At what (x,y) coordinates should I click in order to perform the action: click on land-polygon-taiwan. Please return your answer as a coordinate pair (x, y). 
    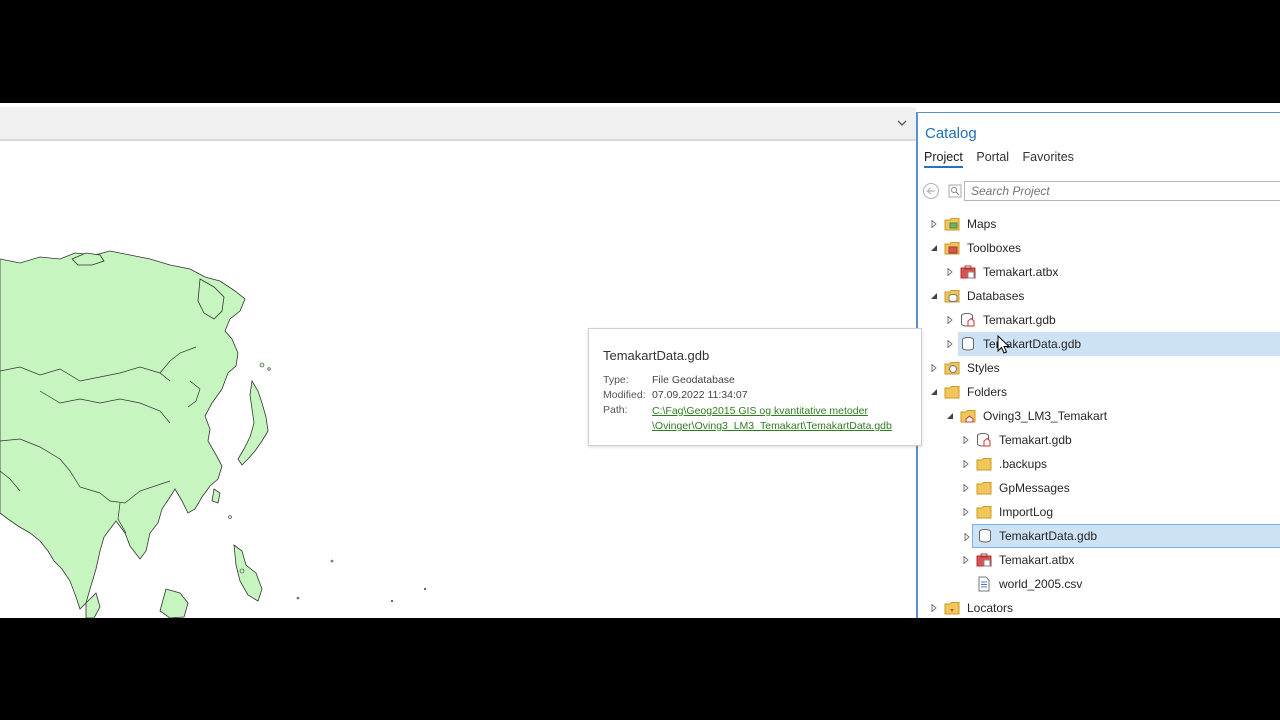
    Looking at the image, I should click on (216, 496).